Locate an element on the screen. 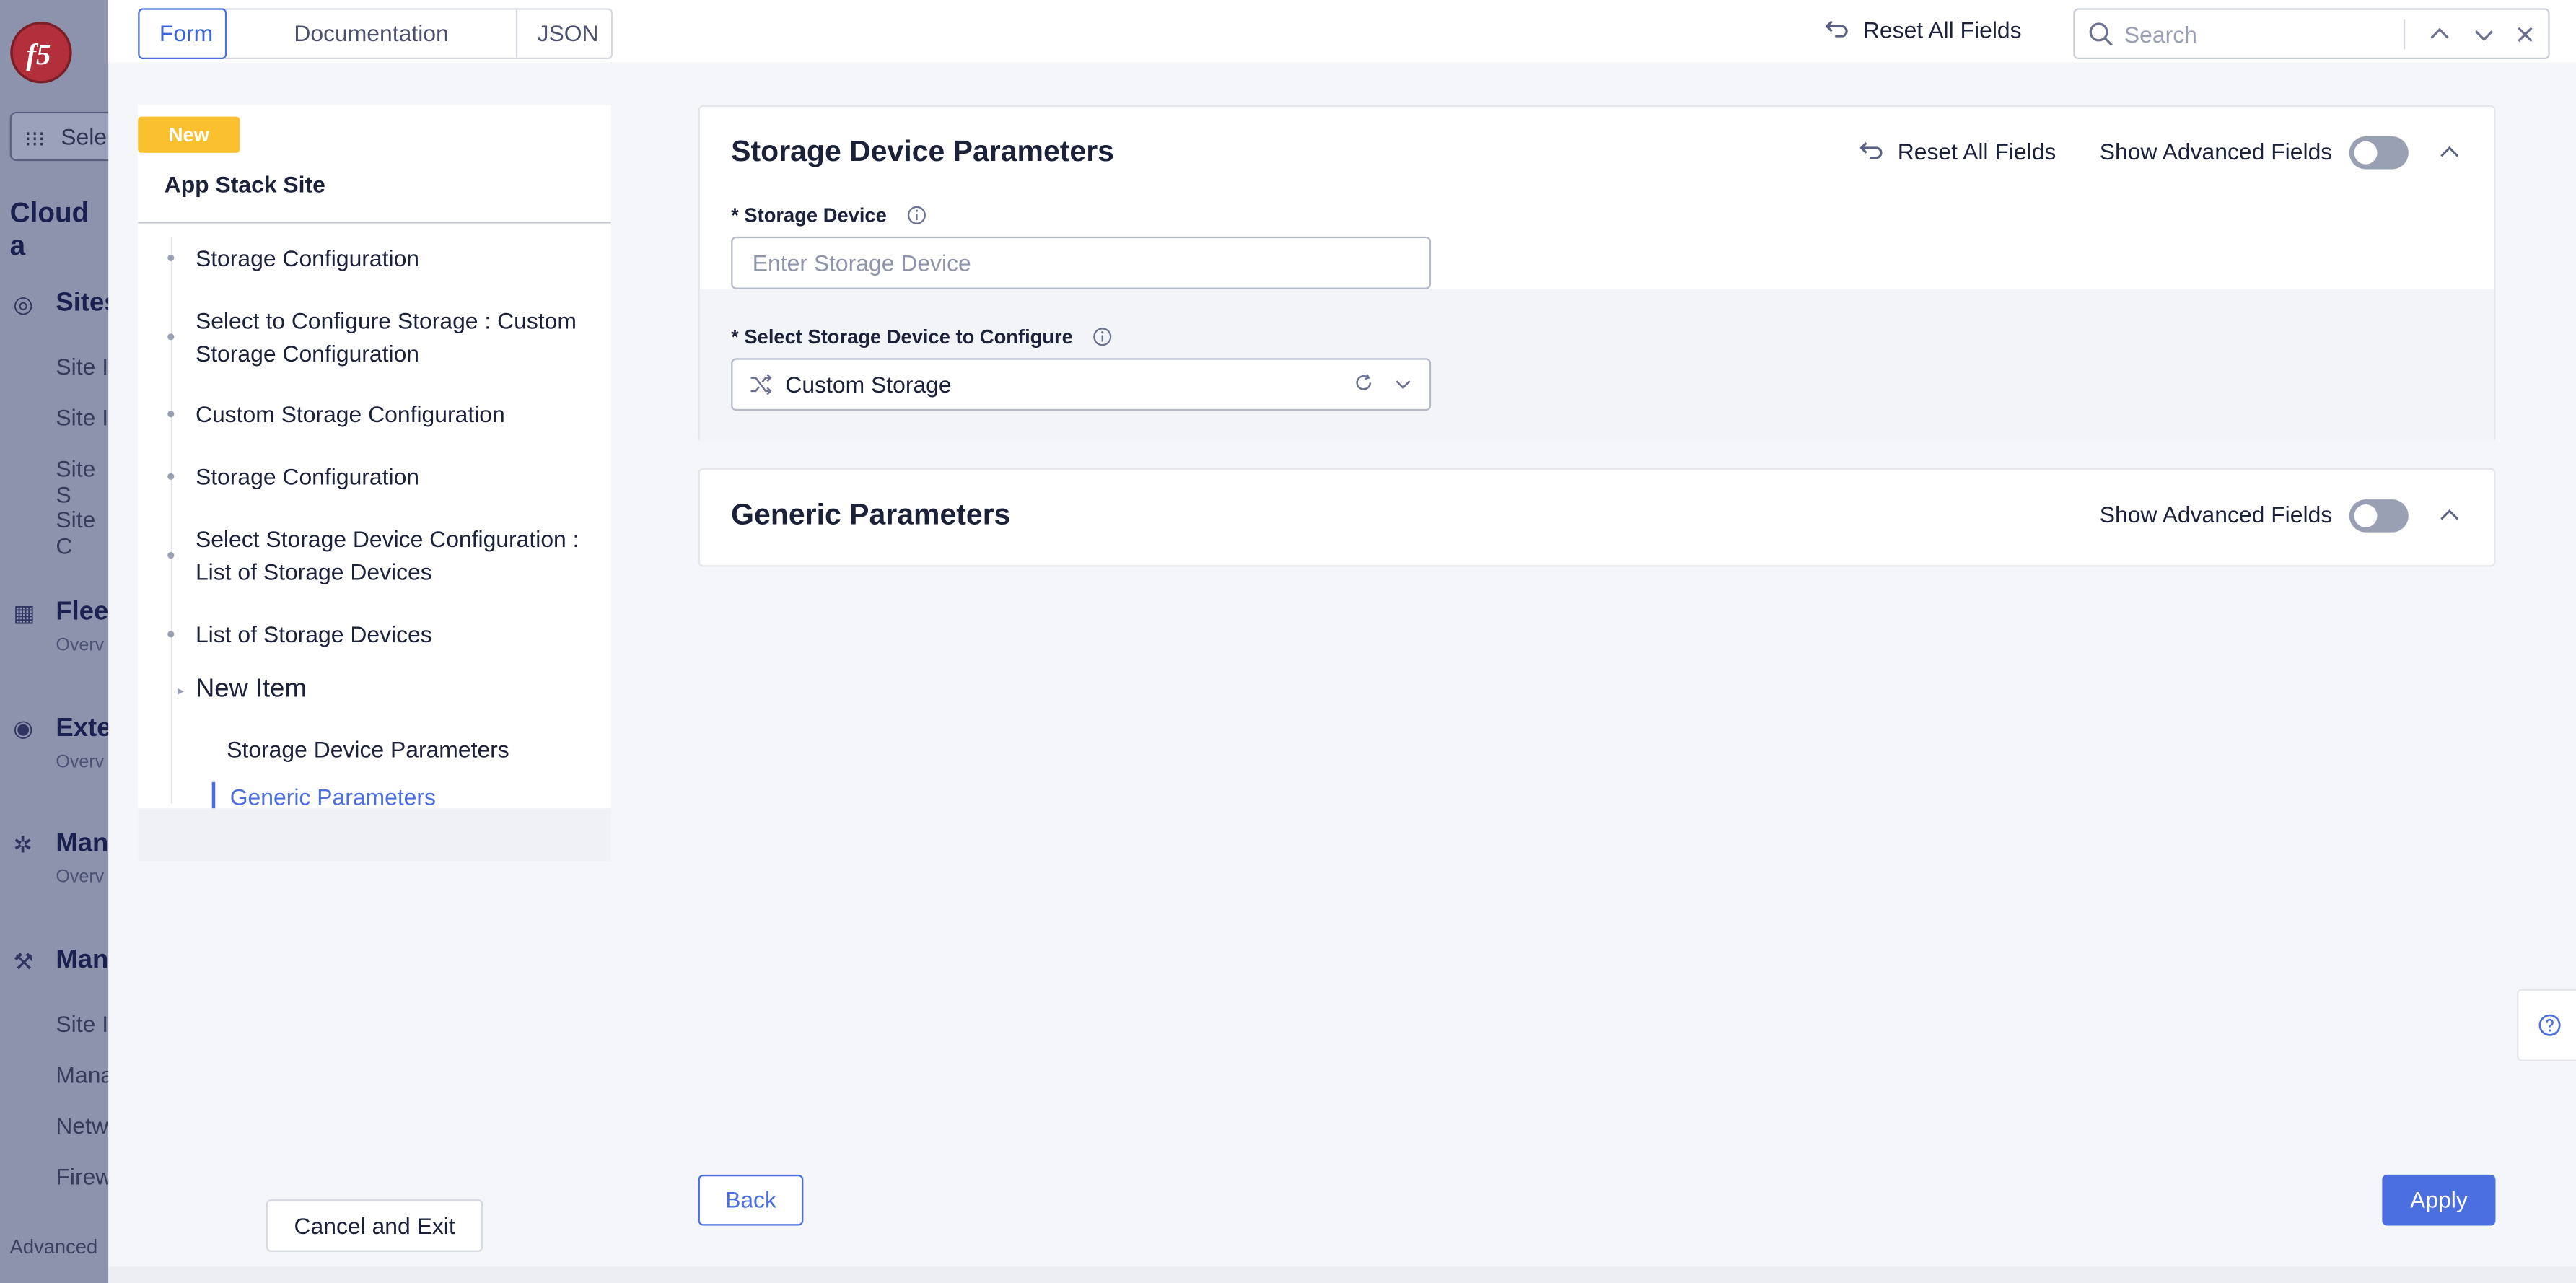 The width and height of the screenshot is (2576, 1283). app-title: Cloud a is located at coordinates (49, 229).